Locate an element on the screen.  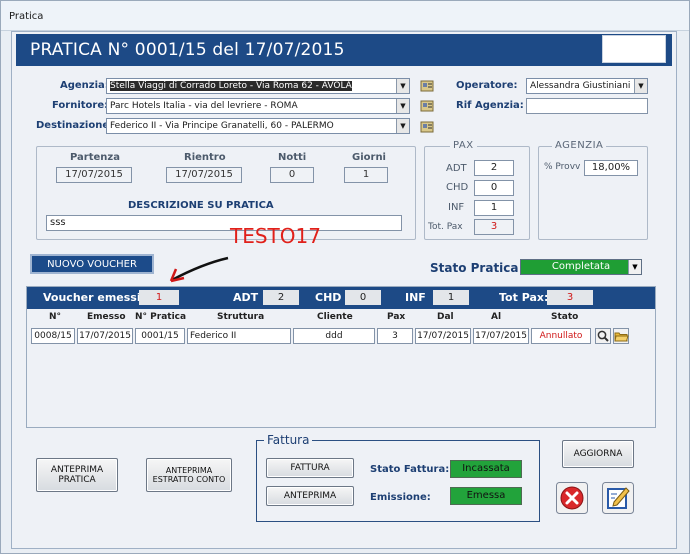
operatore-value: Alessandra Giustiniani is located at coordinates (580, 86).